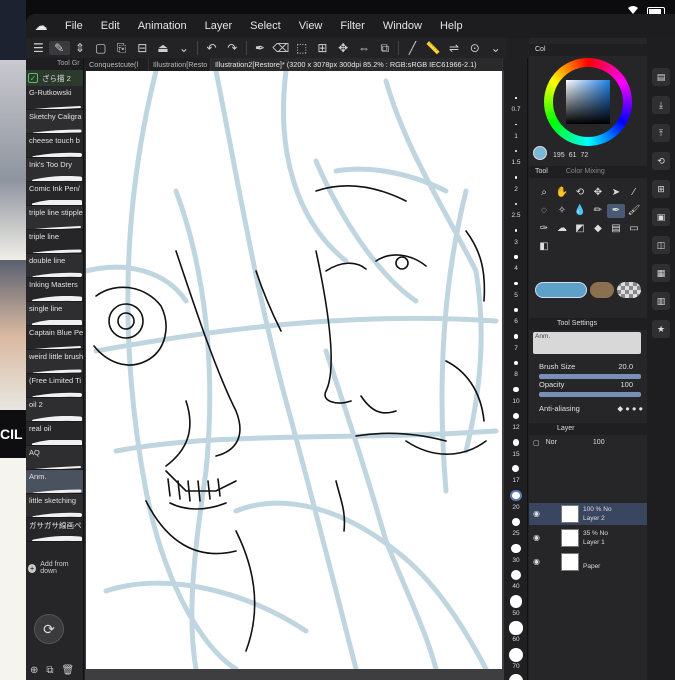 Image resolution: width=675 pixels, height=680 pixels. What do you see at coordinates (516, 454) in the screenshot?
I see `brush-size-label: 15` at bounding box center [516, 454].